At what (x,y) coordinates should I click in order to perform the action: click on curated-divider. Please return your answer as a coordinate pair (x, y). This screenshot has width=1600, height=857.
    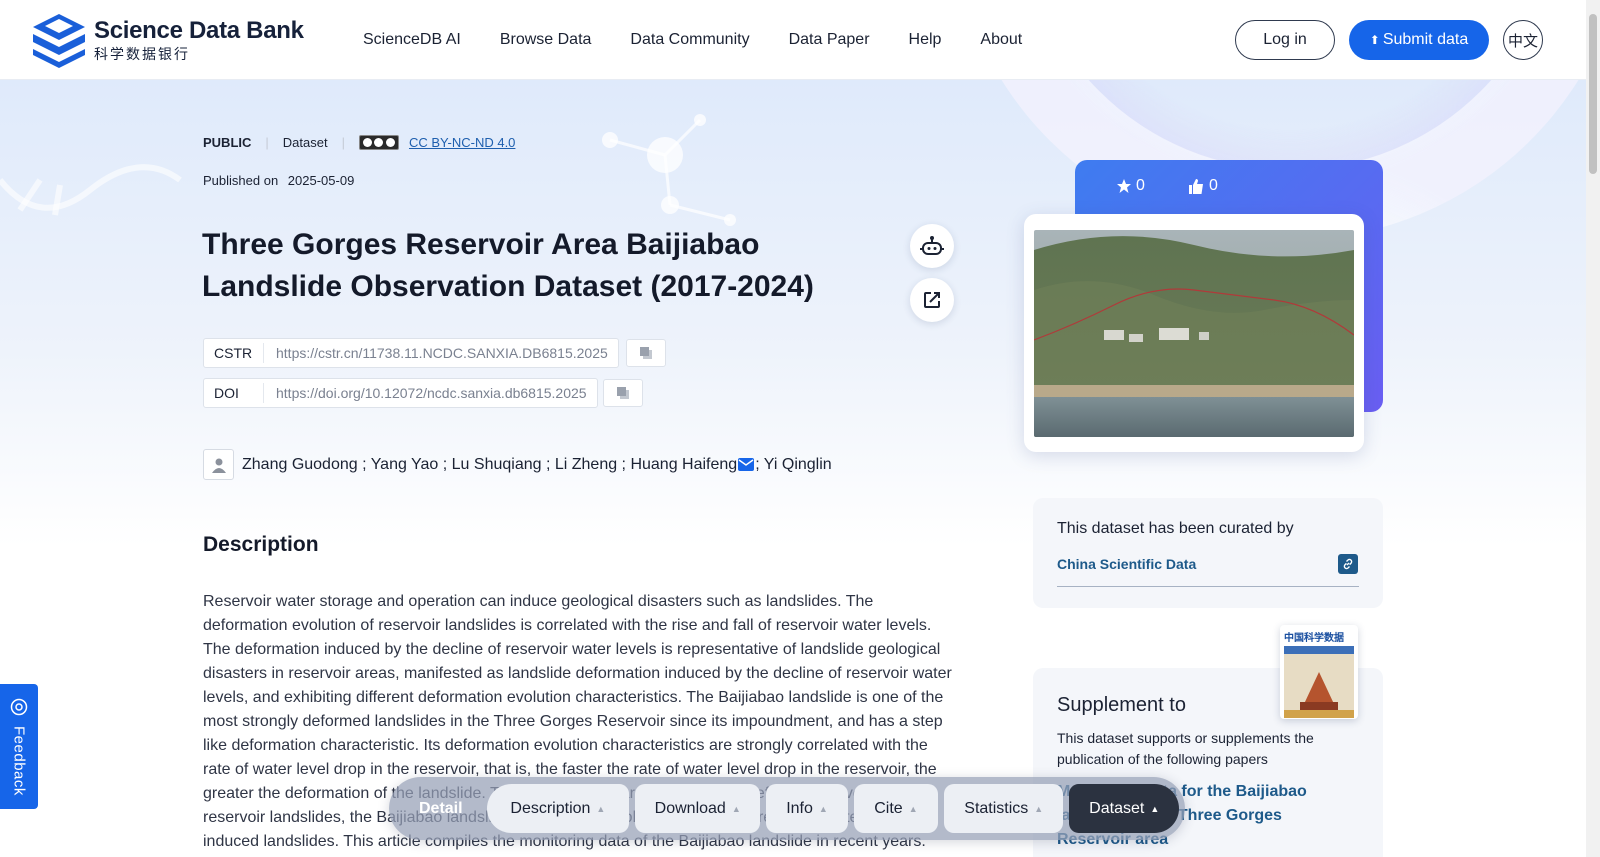
    Looking at the image, I should click on (1208, 586).